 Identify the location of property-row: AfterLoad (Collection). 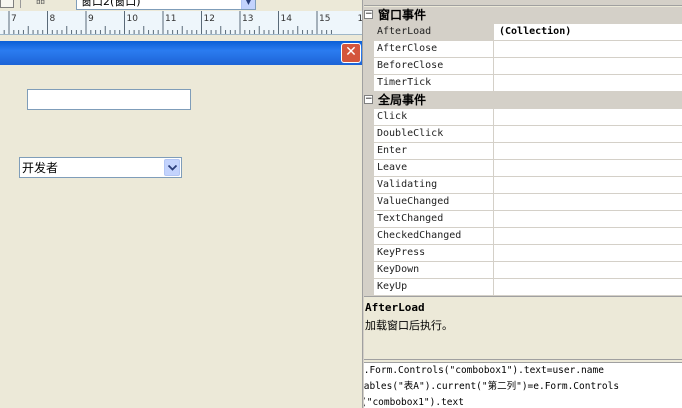
(523, 32).